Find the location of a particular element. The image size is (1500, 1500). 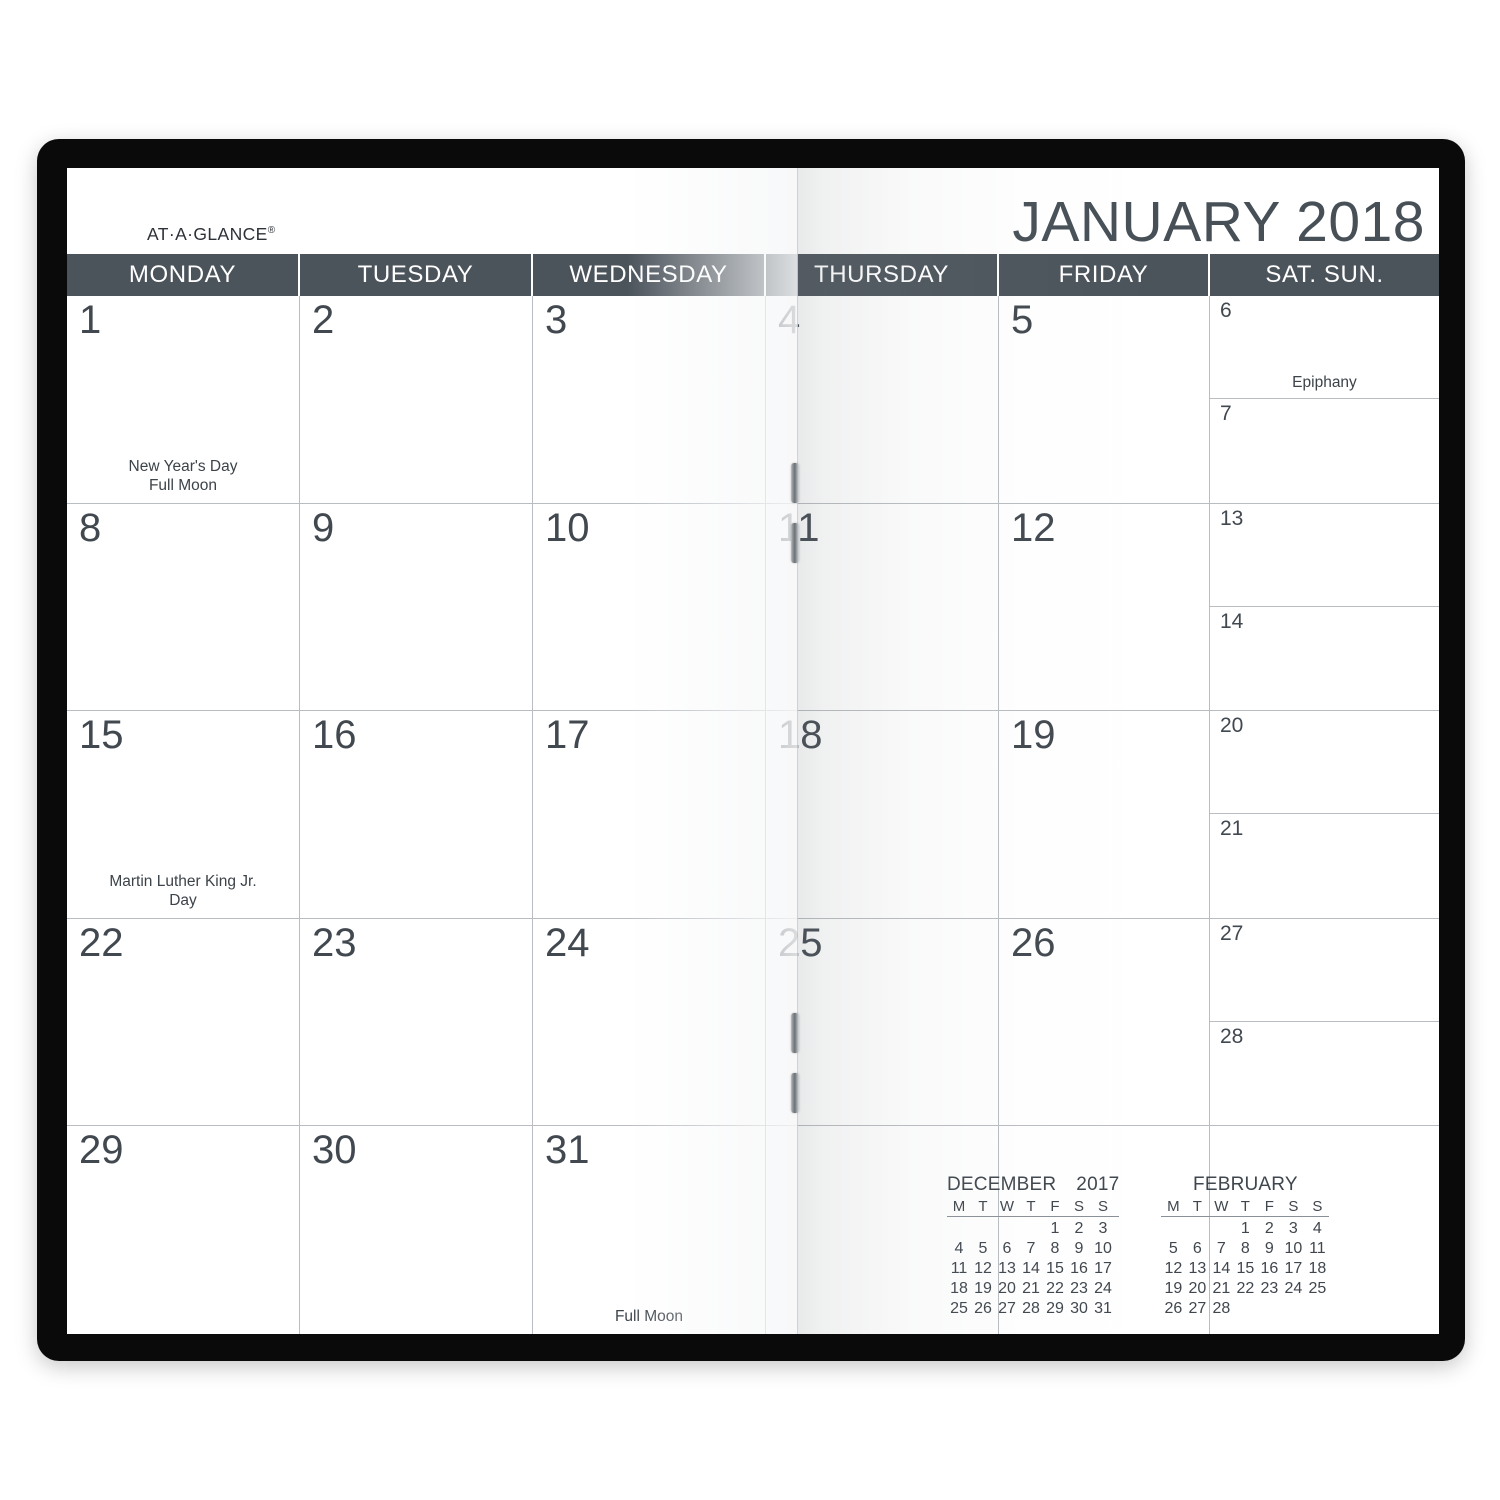

brand-name: AT·A·GLANCE is located at coordinates (207, 234).